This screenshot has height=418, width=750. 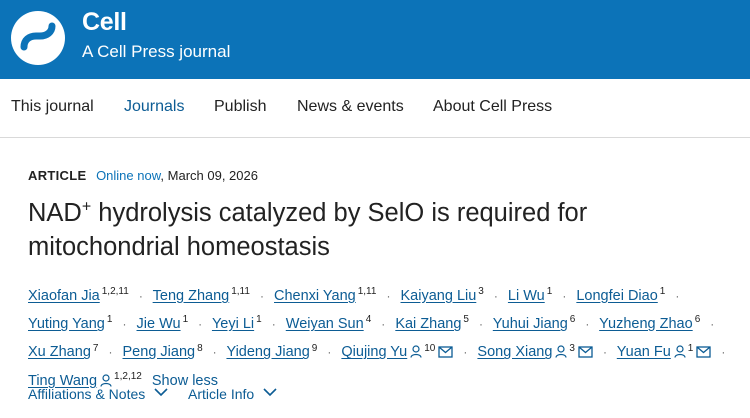 What do you see at coordinates (128, 175) in the screenshot?
I see `online-status-link: Online now` at bounding box center [128, 175].